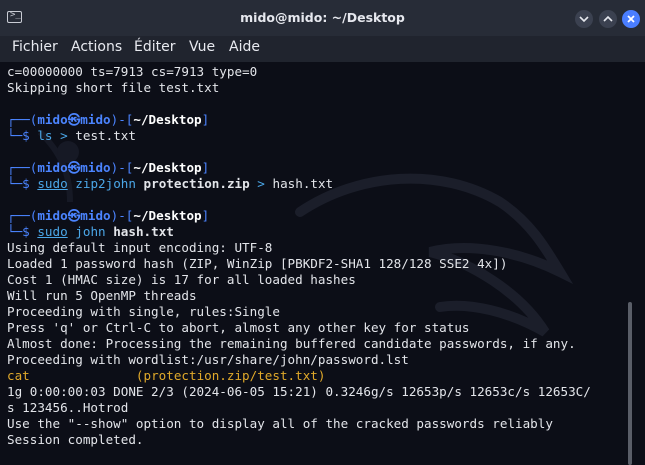 This screenshot has width=645, height=465. I want to click on minimize-button, so click(584, 19).